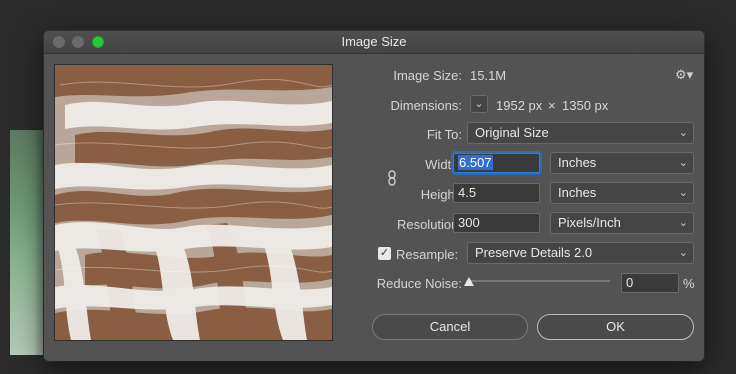 The height and width of the screenshot is (374, 736). Describe the element at coordinates (419, 283) in the screenshot. I see `reduce-noise-label: Reduce Noise:` at that location.